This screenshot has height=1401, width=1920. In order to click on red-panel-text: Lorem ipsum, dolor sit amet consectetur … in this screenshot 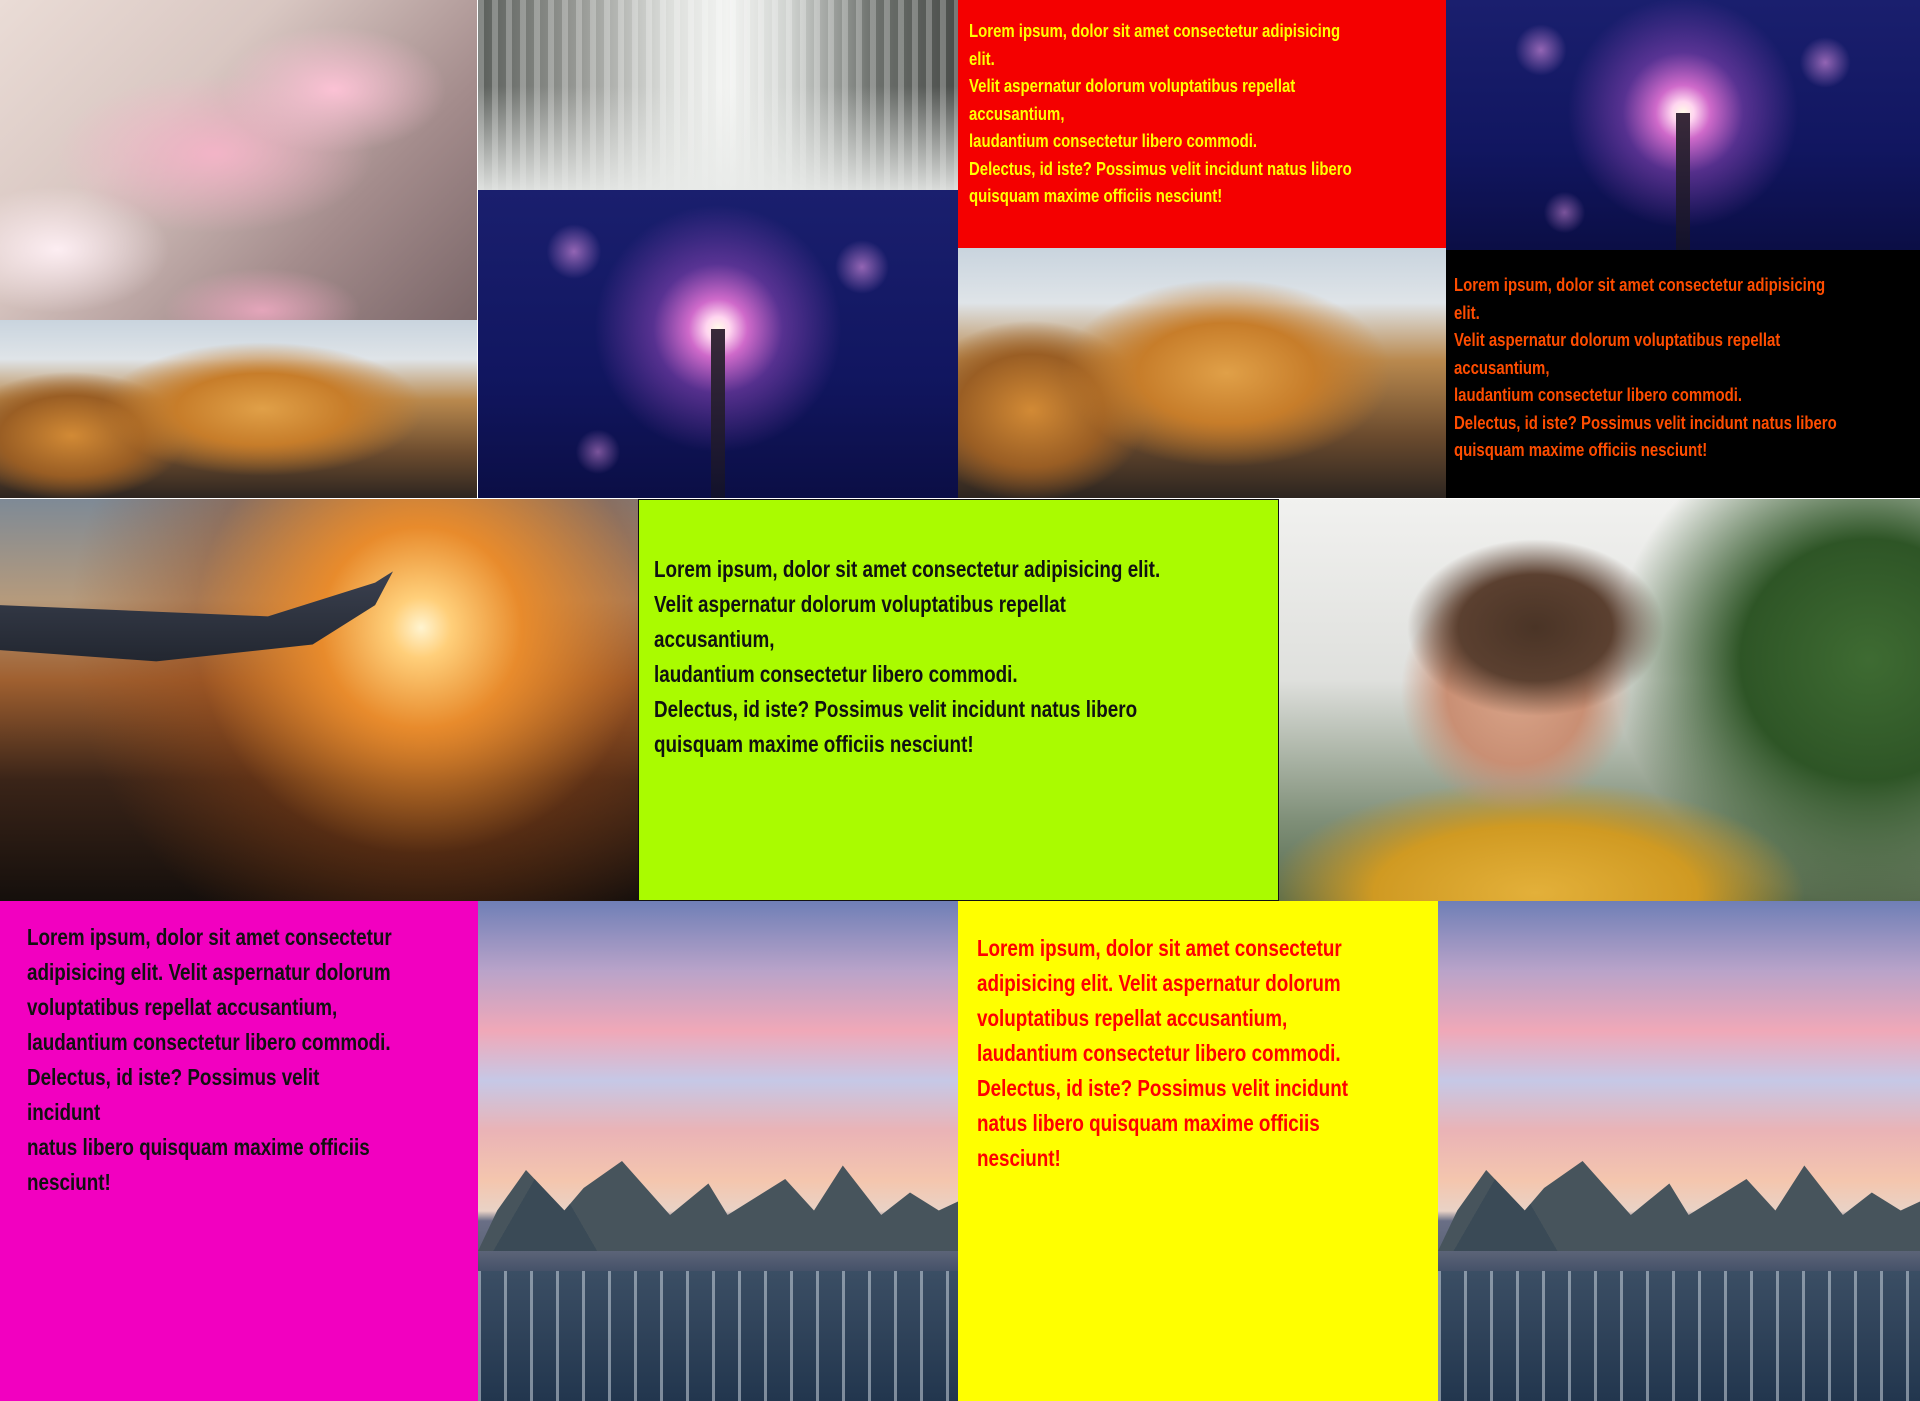, I will do `click(1160, 113)`.